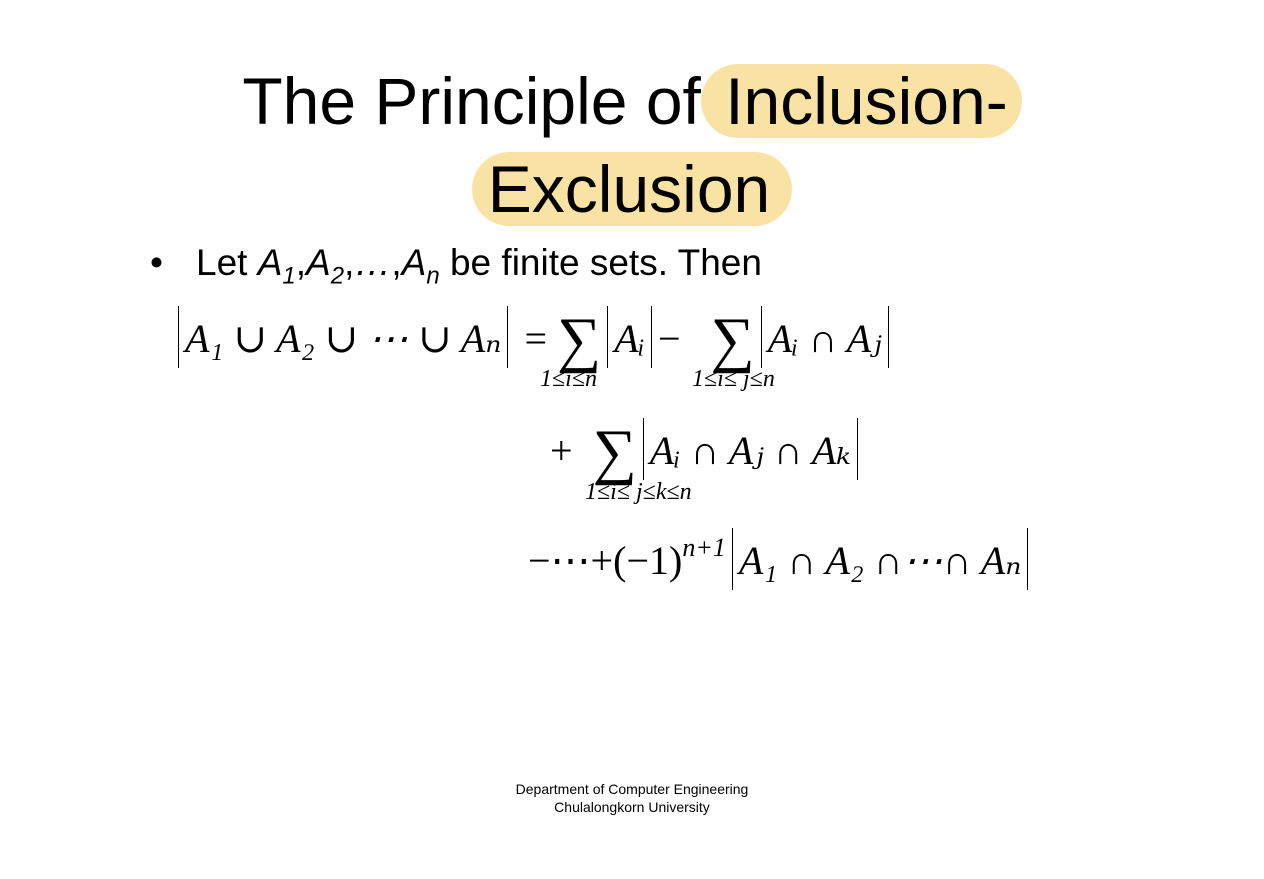 This screenshot has width=1264, height=879. What do you see at coordinates (632, 789) in the screenshot?
I see `footer-department: Department of Computer Engineering` at bounding box center [632, 789].